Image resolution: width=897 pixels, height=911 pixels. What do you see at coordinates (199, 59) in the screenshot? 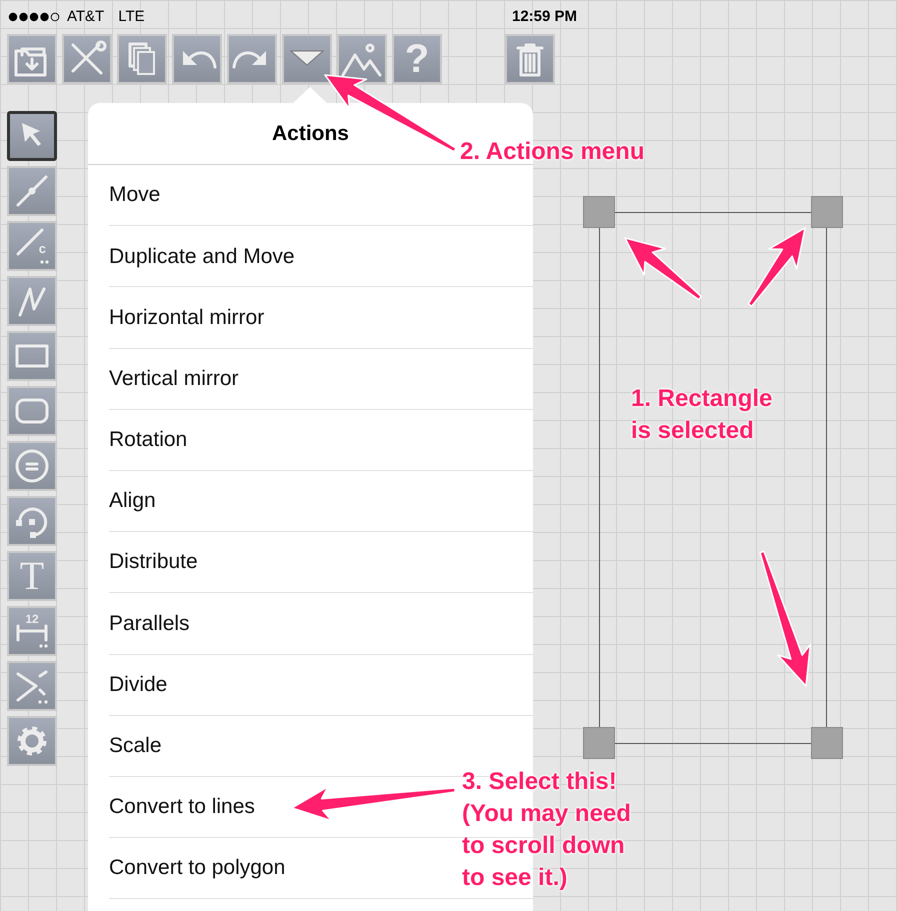
I see `undo-icon` at bounding box center [199, 59].